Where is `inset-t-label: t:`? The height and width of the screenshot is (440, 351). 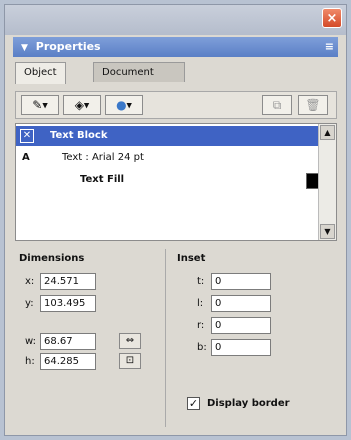 inset-t-label: t: is located at coordinates (201, 281).